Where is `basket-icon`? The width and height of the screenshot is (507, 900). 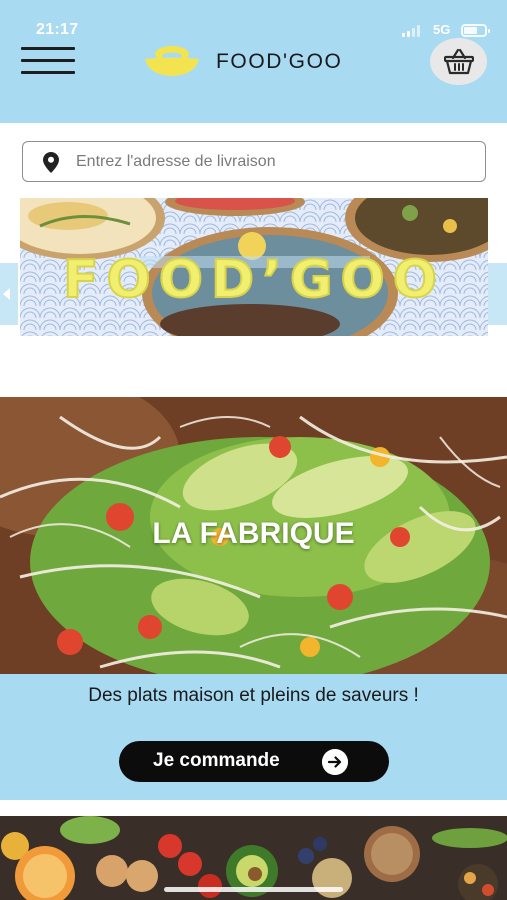 basket-icon is located at coordinates (459, 61).